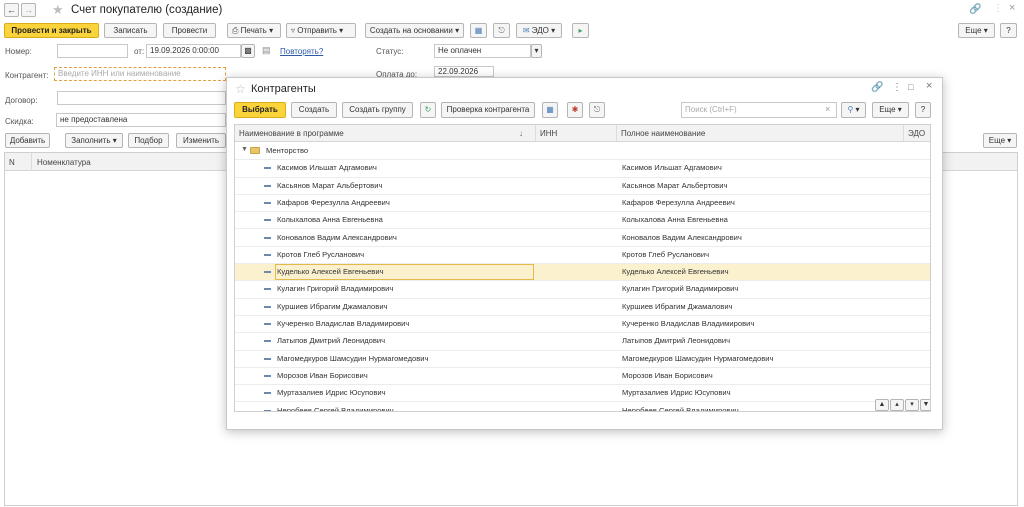  Describe the element at coordinates (582, 152) in the screenshot. I see `group-row: ▼ Менторство` at that location.